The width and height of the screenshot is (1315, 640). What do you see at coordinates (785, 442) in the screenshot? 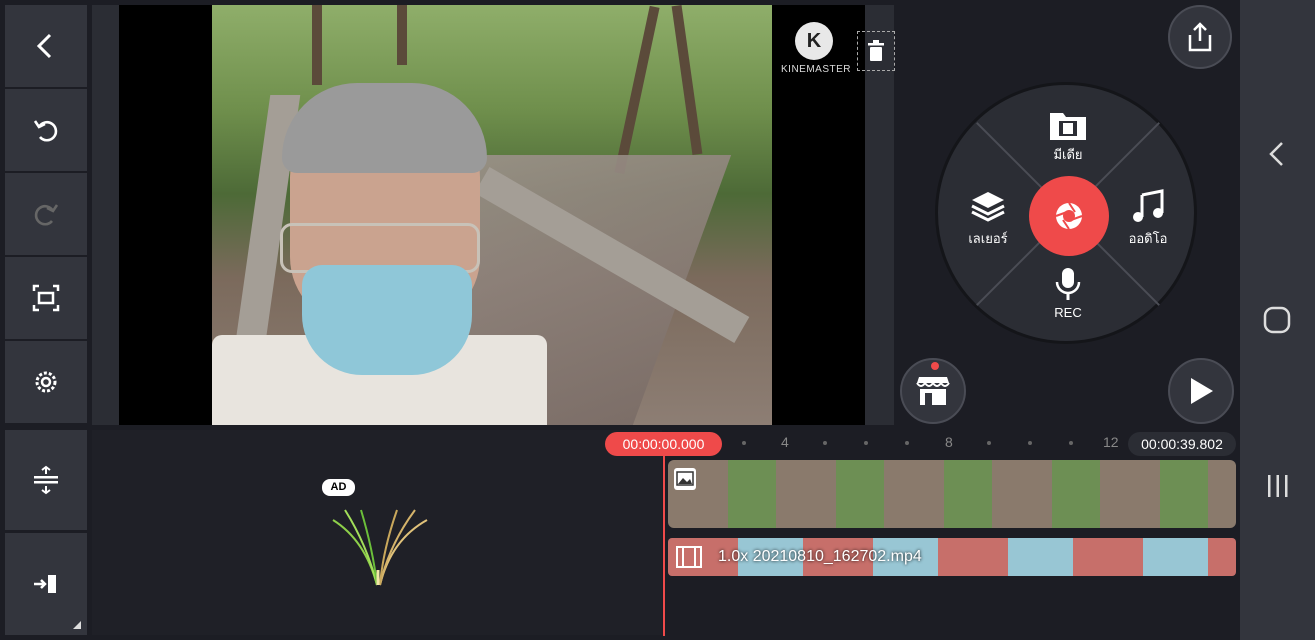
I see `ruler-label: 4` at bounding box center [785, 442].